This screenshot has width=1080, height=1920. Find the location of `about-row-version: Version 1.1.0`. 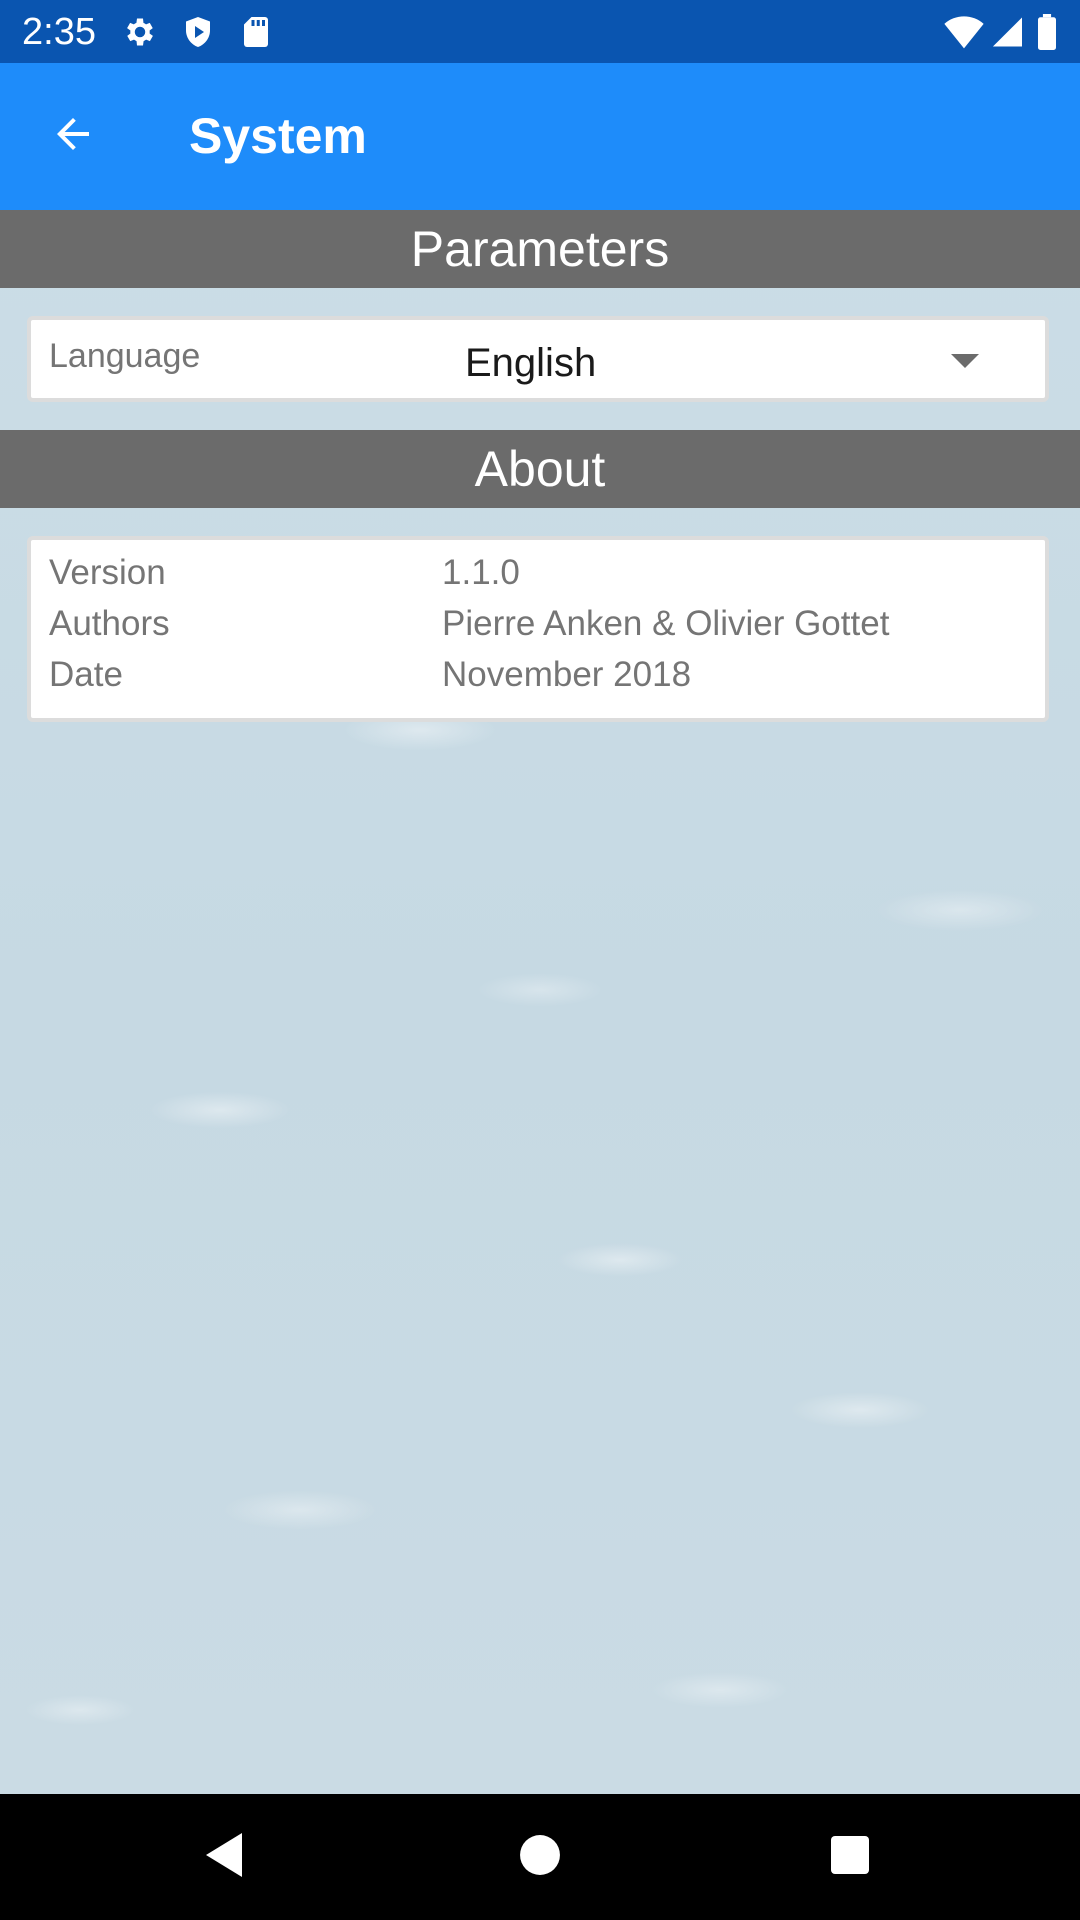

about-row-version: Version 1.1.0 is located at coordinates (539, 573).